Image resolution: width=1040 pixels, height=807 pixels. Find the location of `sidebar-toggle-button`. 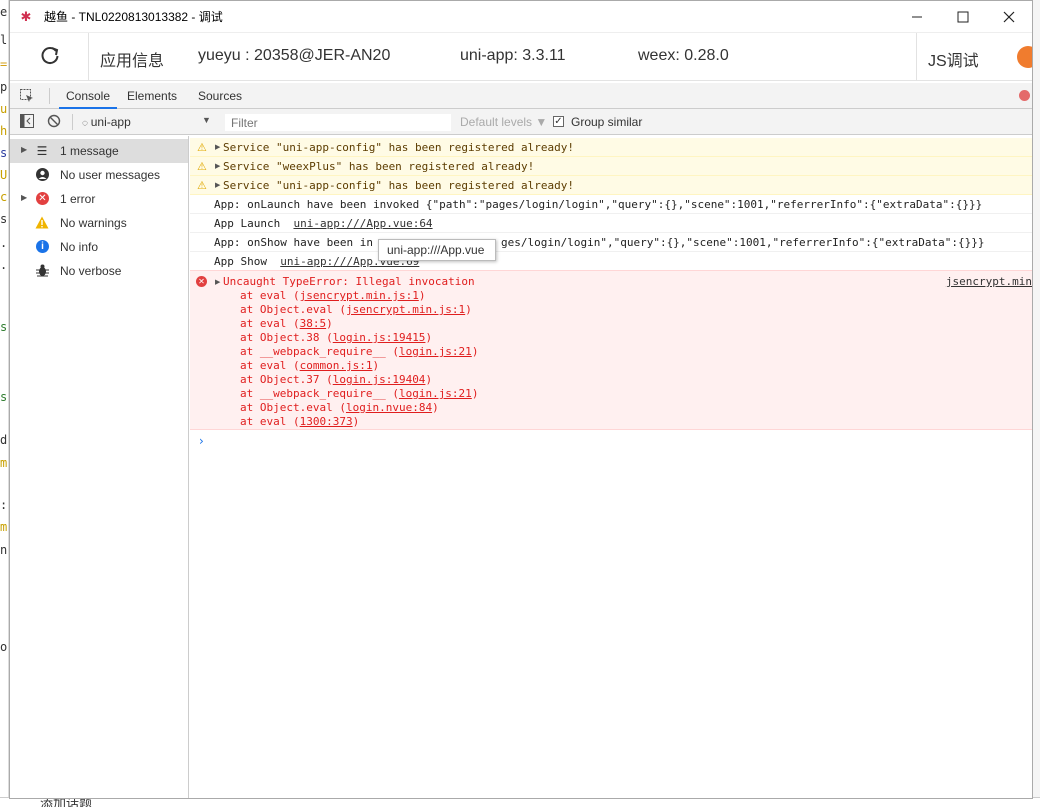

sidebar-toggle-button is located at coordinates (27, 122).